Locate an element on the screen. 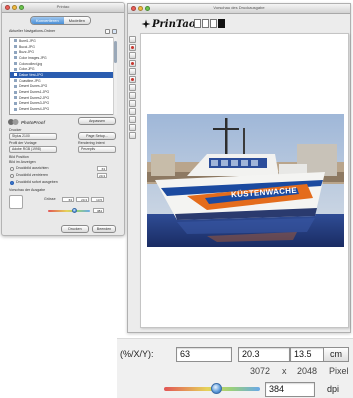 The height and width of the screenshot is (398, 353). preview-label: Vorschau der Ausgabe is located at coordinates (27, 190).